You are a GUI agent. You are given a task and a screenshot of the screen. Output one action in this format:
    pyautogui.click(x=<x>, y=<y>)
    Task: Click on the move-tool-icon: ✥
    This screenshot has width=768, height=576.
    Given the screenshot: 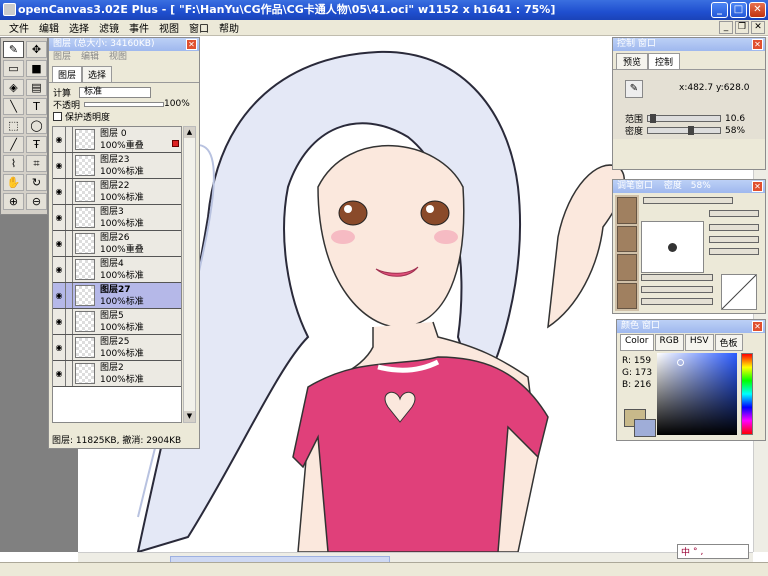 What is the action you would take?
    pyautogui.click(x=36, y=49)
    